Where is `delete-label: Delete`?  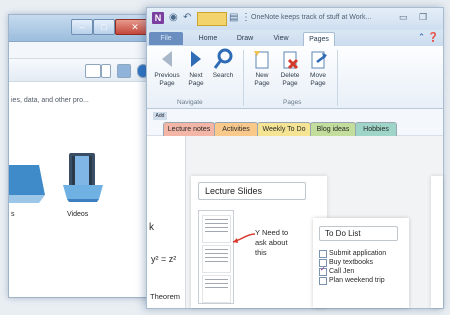 delete-label: Delete is located at coordinates (290, 75).